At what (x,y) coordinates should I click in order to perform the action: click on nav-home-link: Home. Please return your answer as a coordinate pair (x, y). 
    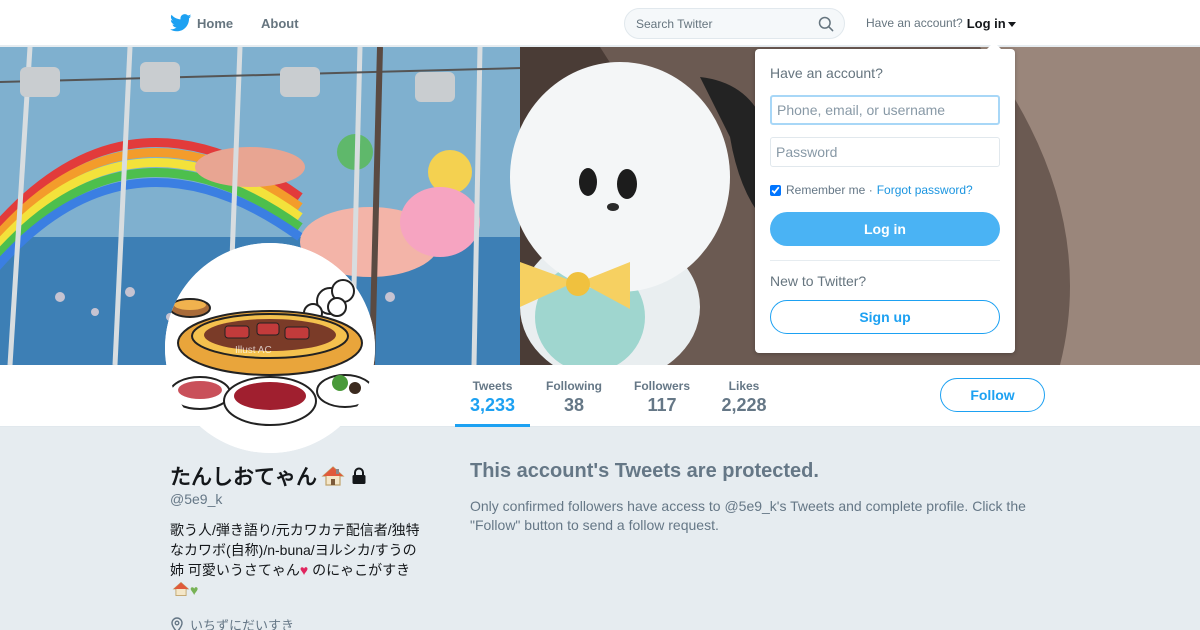
    Looking at the image, I should click on (201, 23).